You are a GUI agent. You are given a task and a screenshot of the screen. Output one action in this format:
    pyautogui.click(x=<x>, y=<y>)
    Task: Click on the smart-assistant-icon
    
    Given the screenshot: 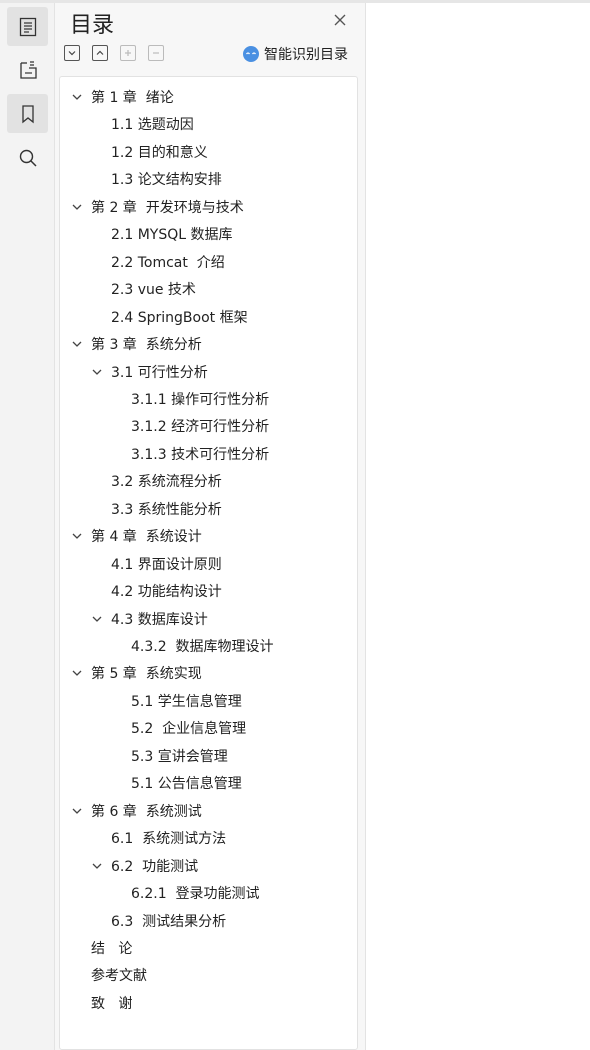 What is the action you would take?
    pyautogui.click(x=251, y=54)
    